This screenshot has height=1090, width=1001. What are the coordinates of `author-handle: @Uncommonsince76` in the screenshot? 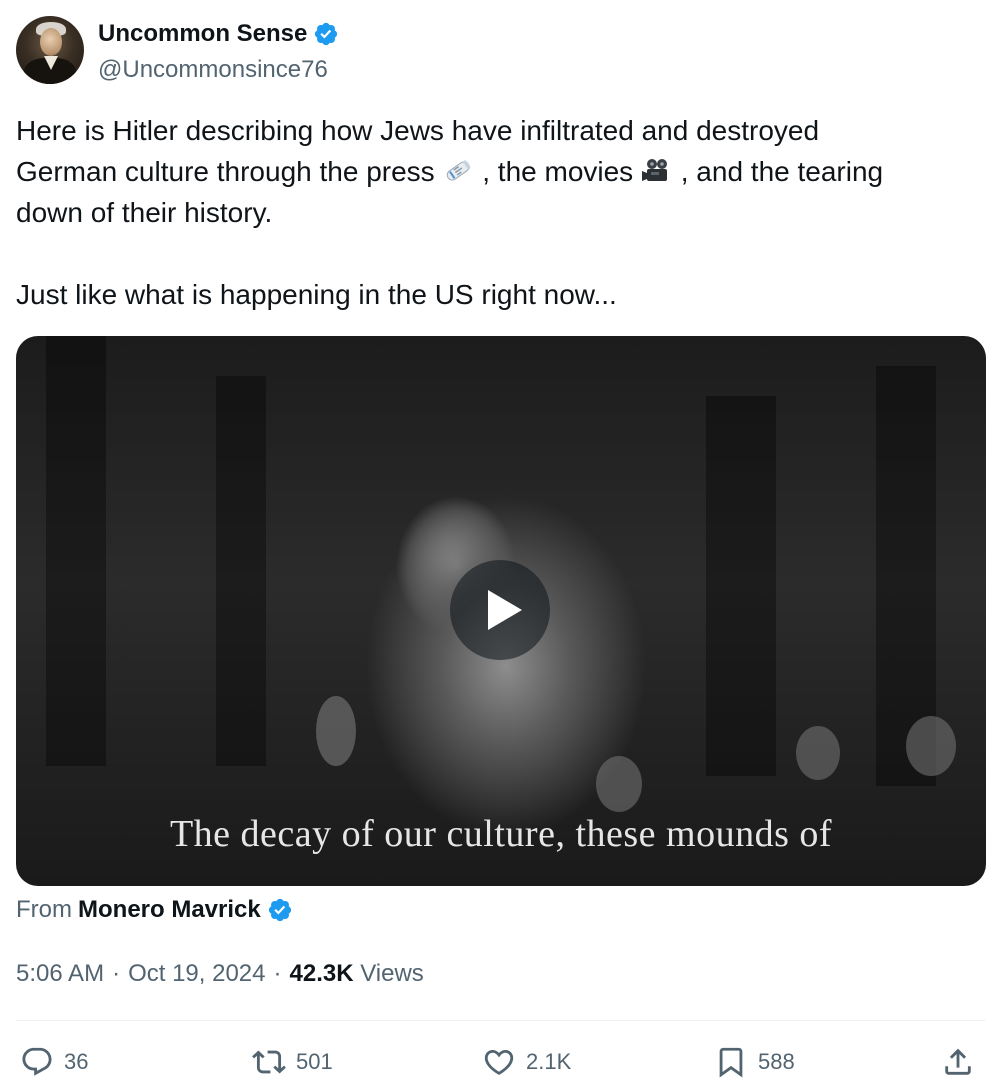 It's located at (213, 70).